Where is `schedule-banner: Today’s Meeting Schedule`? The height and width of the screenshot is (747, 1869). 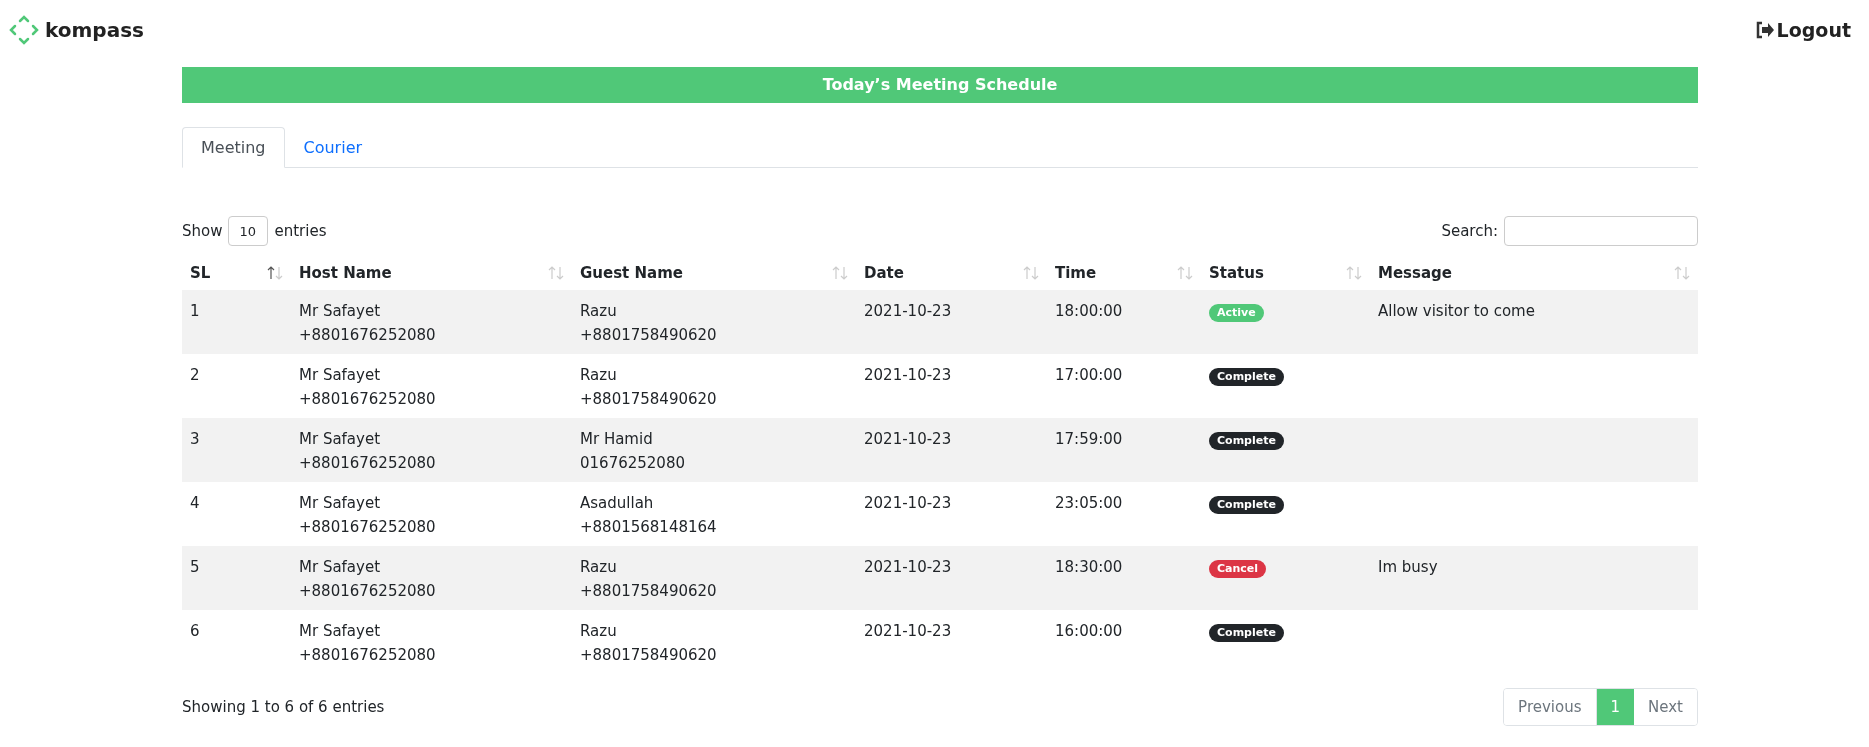
schedule-banner: Today’s Meeting Schedule is located at coordinates (940, 85).